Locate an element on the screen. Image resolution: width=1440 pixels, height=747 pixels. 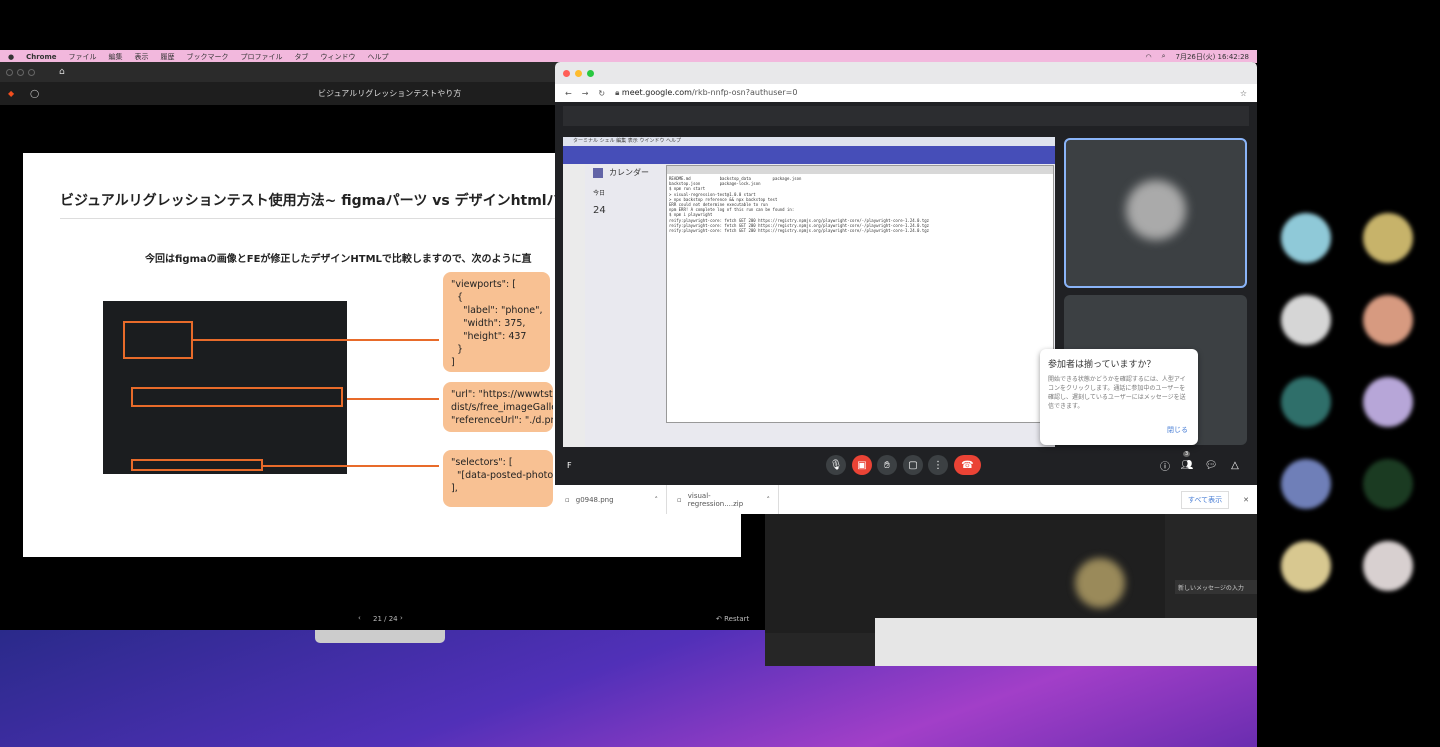
more-options-button: ⋮ is located at coordinates (938, 465).